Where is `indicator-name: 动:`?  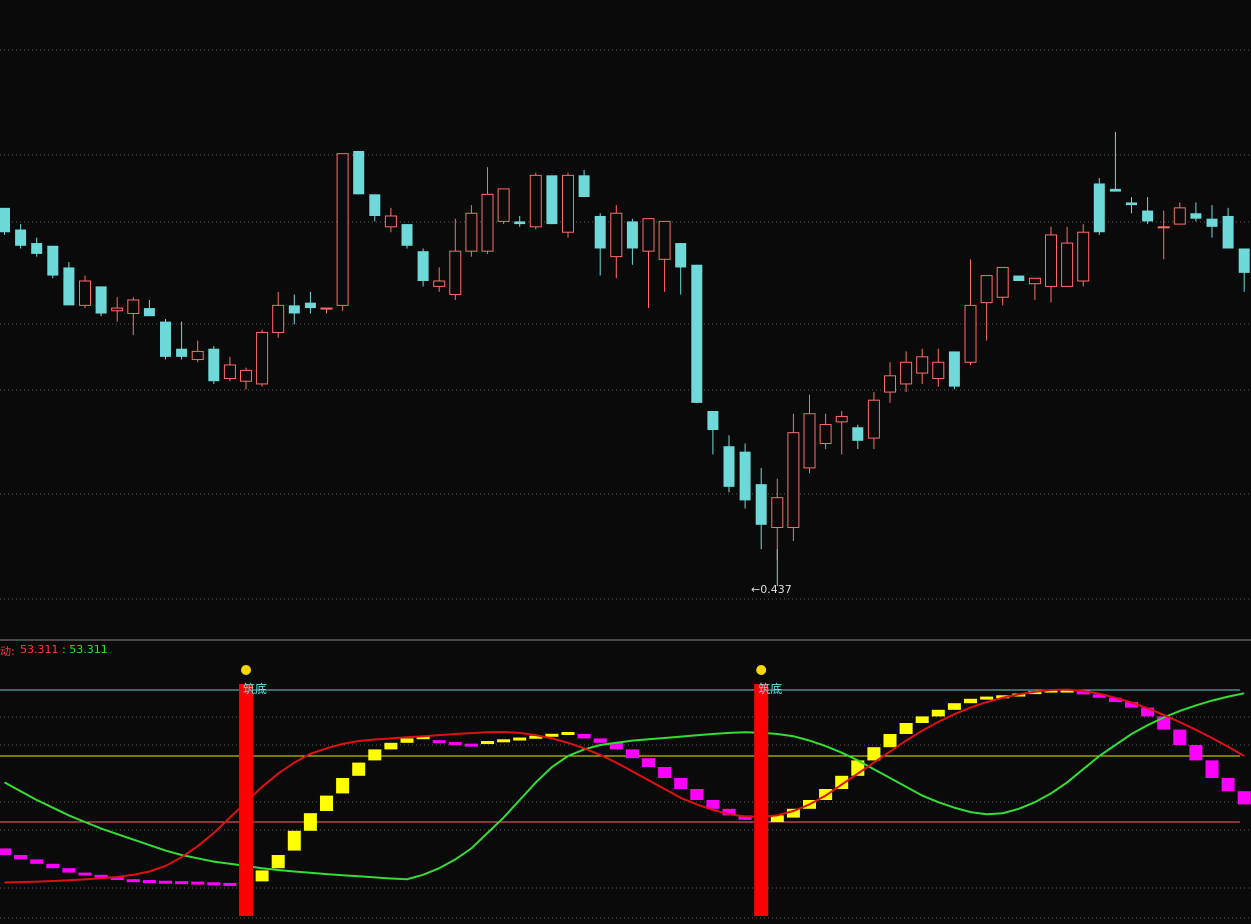 indicator-name: 动: is located at coordinates (7, 651).